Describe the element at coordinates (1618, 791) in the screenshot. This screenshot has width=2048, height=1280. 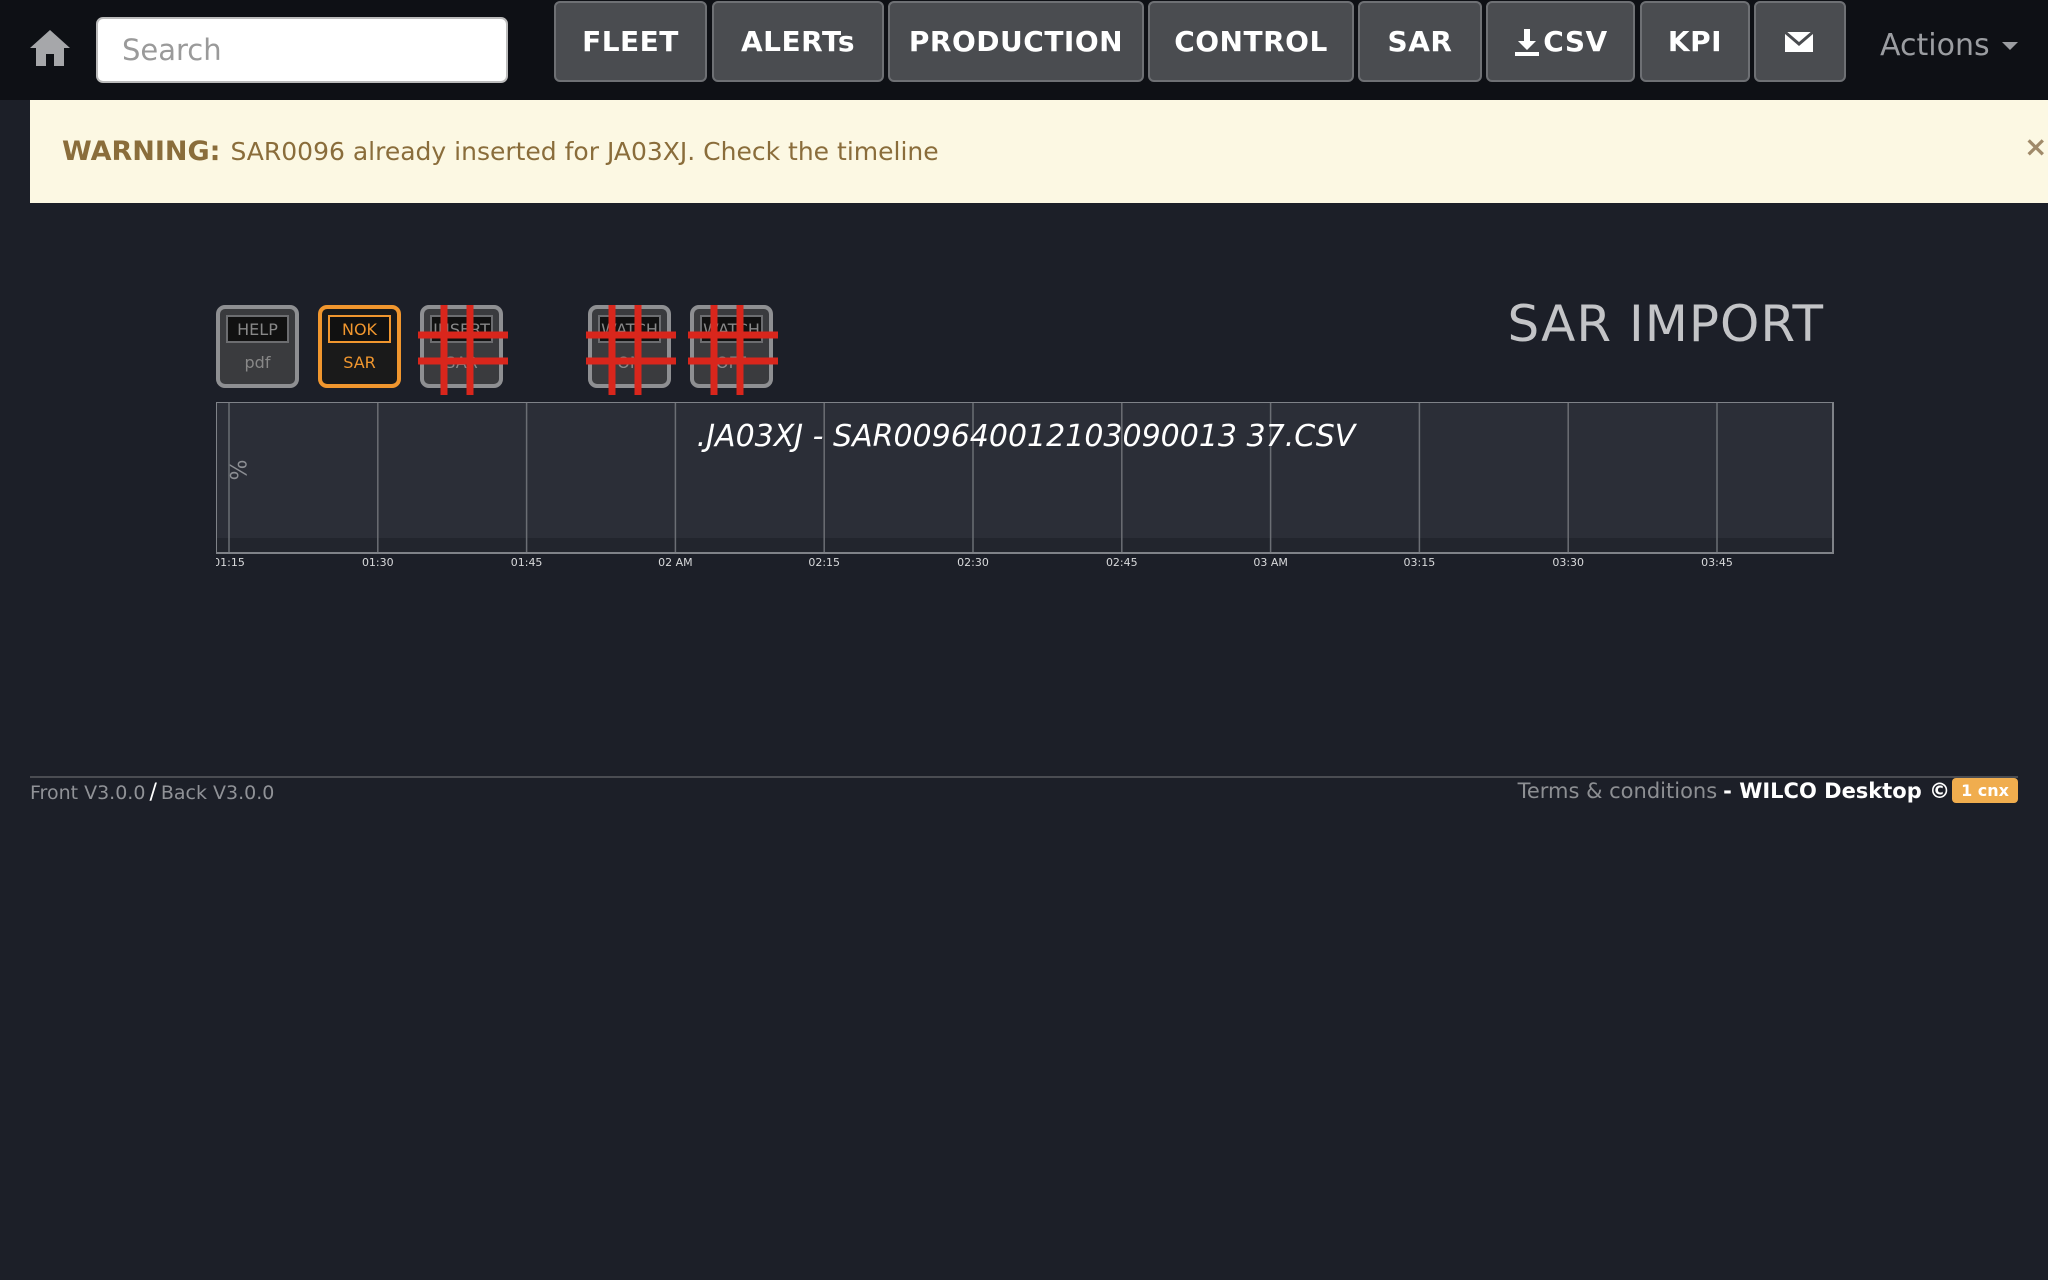
I see `terms-link: Terms & conditions` at that location.